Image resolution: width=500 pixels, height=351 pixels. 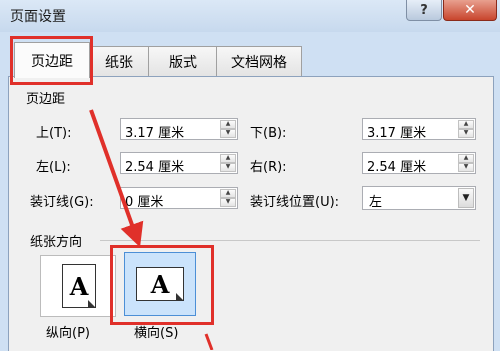 I want to click on arrow-continuation, so click(x=209, y=341).